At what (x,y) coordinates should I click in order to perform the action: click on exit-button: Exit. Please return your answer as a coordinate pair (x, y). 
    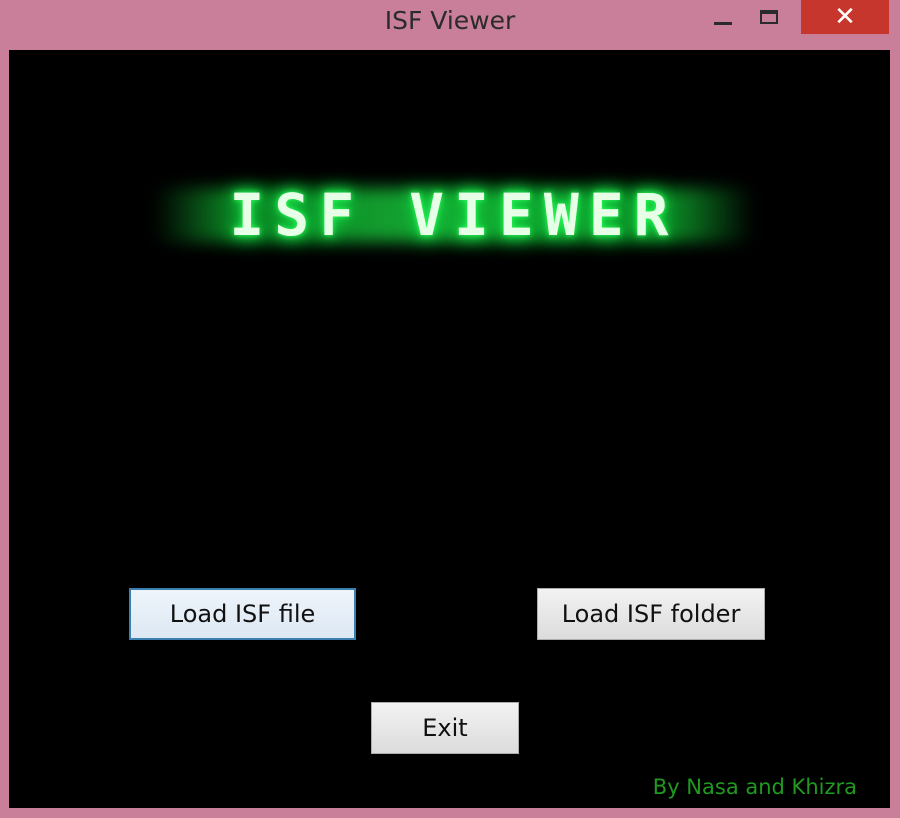
    Looking at the image, I should click on (445, 728).